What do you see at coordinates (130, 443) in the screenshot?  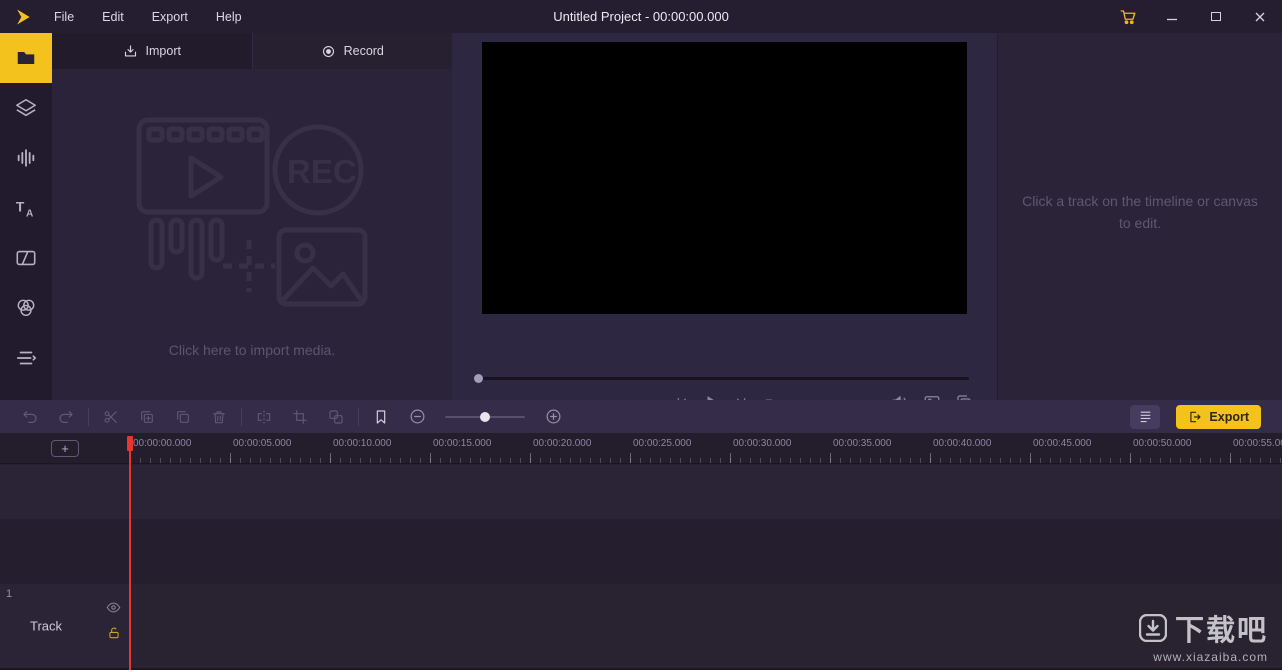 I see `playhead-handle` at bounding box center [130, 443].